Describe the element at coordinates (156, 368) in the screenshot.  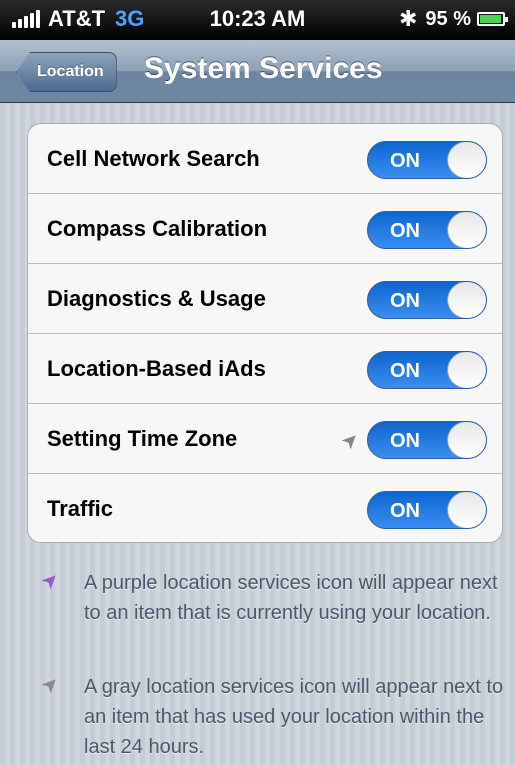
I see `service-label: Location-Based iAds` at that location.